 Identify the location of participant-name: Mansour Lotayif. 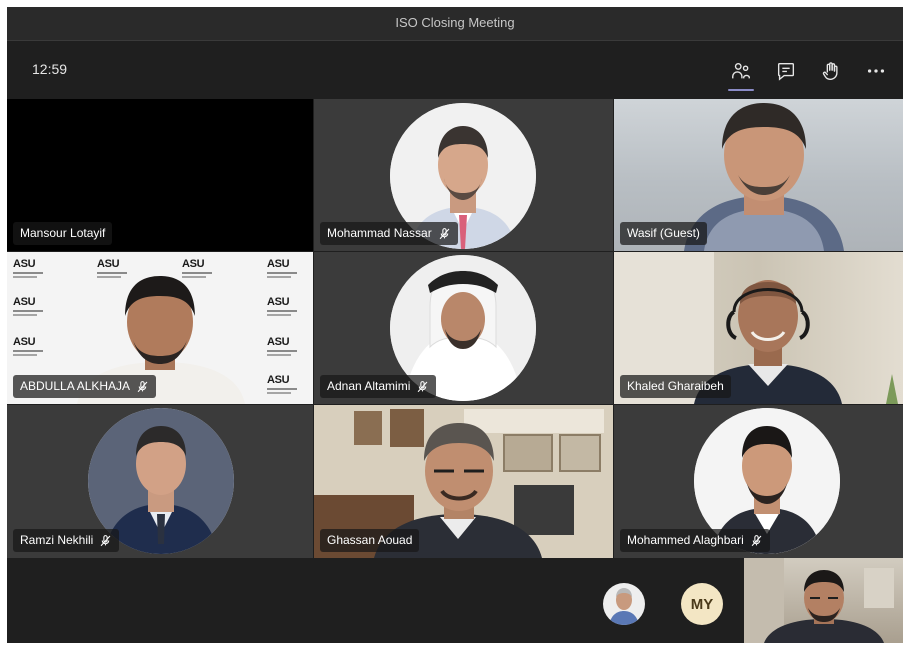
(63, 233).